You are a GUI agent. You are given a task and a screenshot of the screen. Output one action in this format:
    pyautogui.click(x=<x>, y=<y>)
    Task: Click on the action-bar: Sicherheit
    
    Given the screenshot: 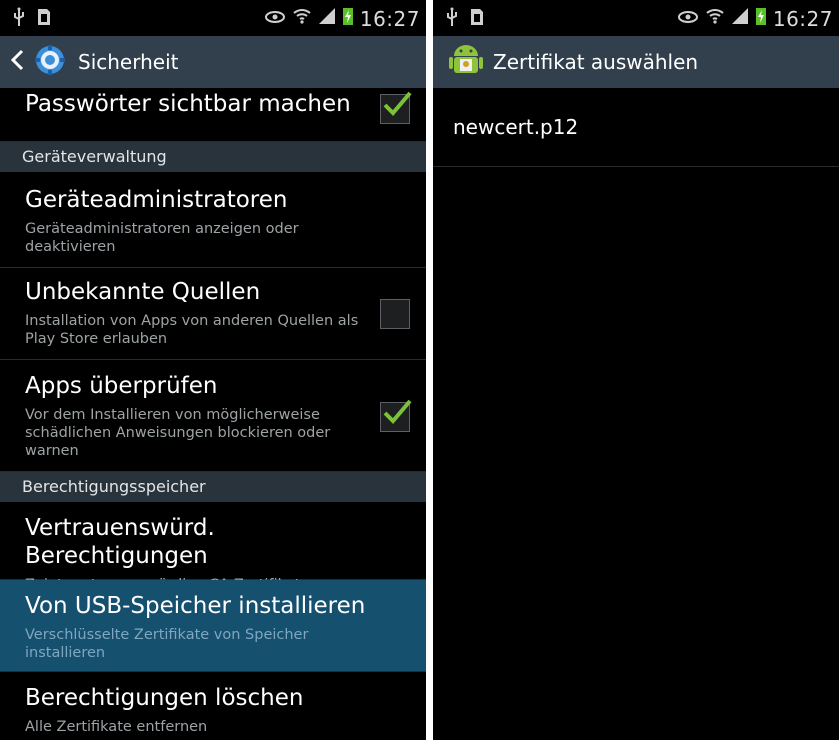 What is the action you would take?
    pyautogui.click(x=213, y=62)
    